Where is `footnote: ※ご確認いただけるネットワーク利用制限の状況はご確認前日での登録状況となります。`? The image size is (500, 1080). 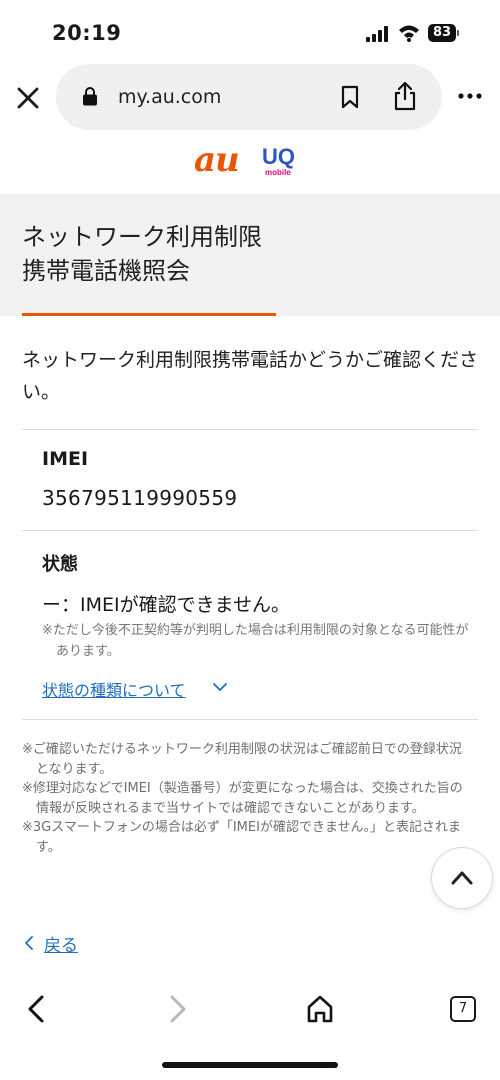
footnote: ※ご確認いただけるネットワーク利用制限の状況はご確認前日での登録状況となります。 is located at coordinates (242, 759).